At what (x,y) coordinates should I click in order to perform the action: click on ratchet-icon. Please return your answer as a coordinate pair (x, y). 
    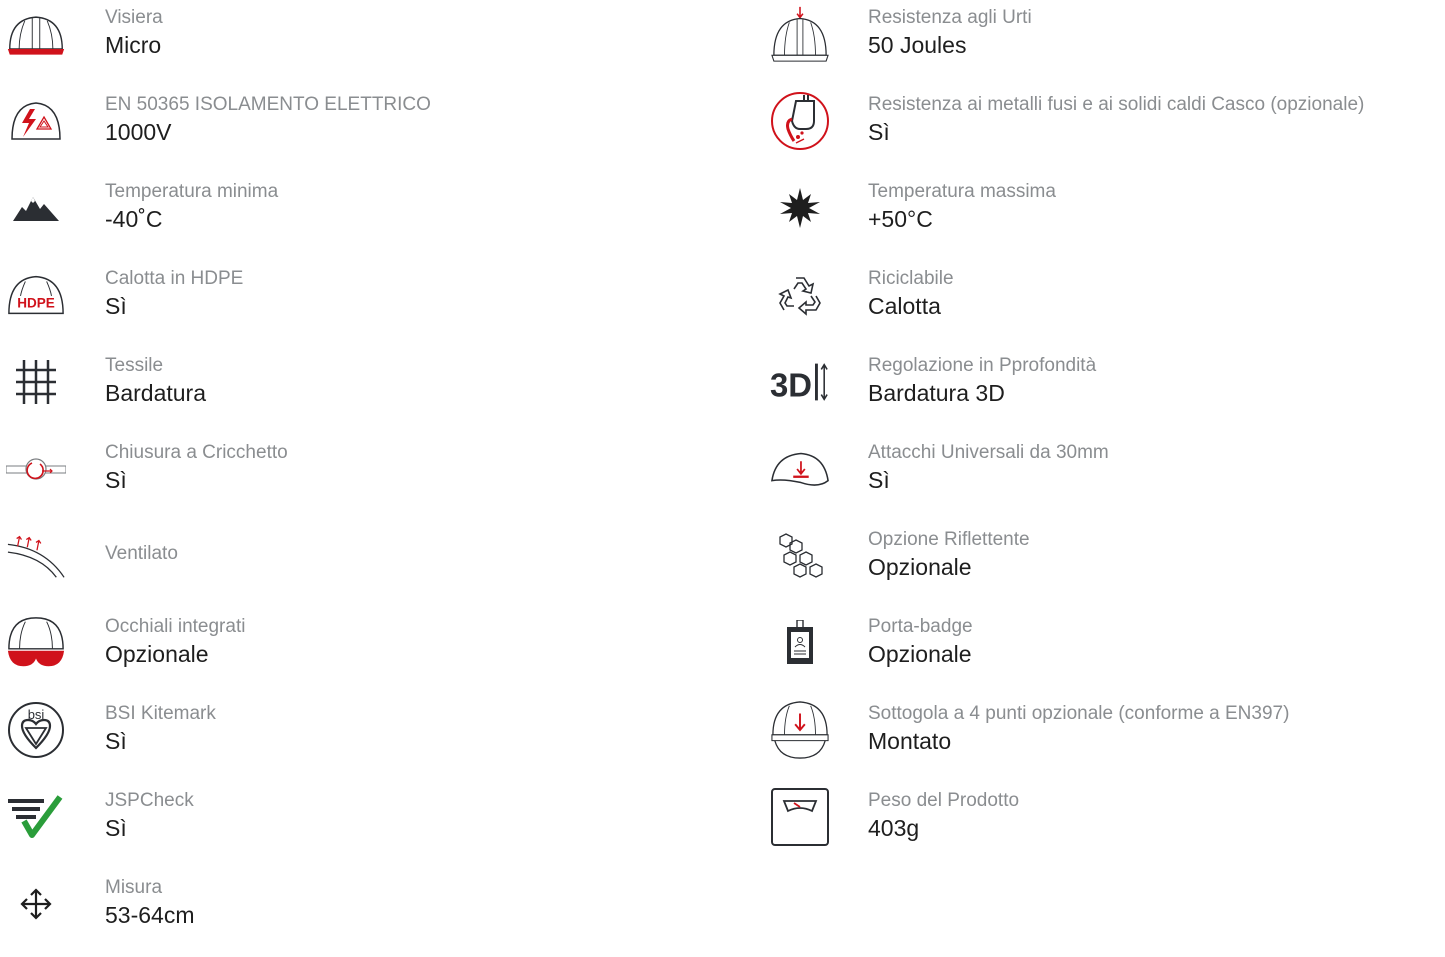
    Looking at the image, I should click on (36, 469).